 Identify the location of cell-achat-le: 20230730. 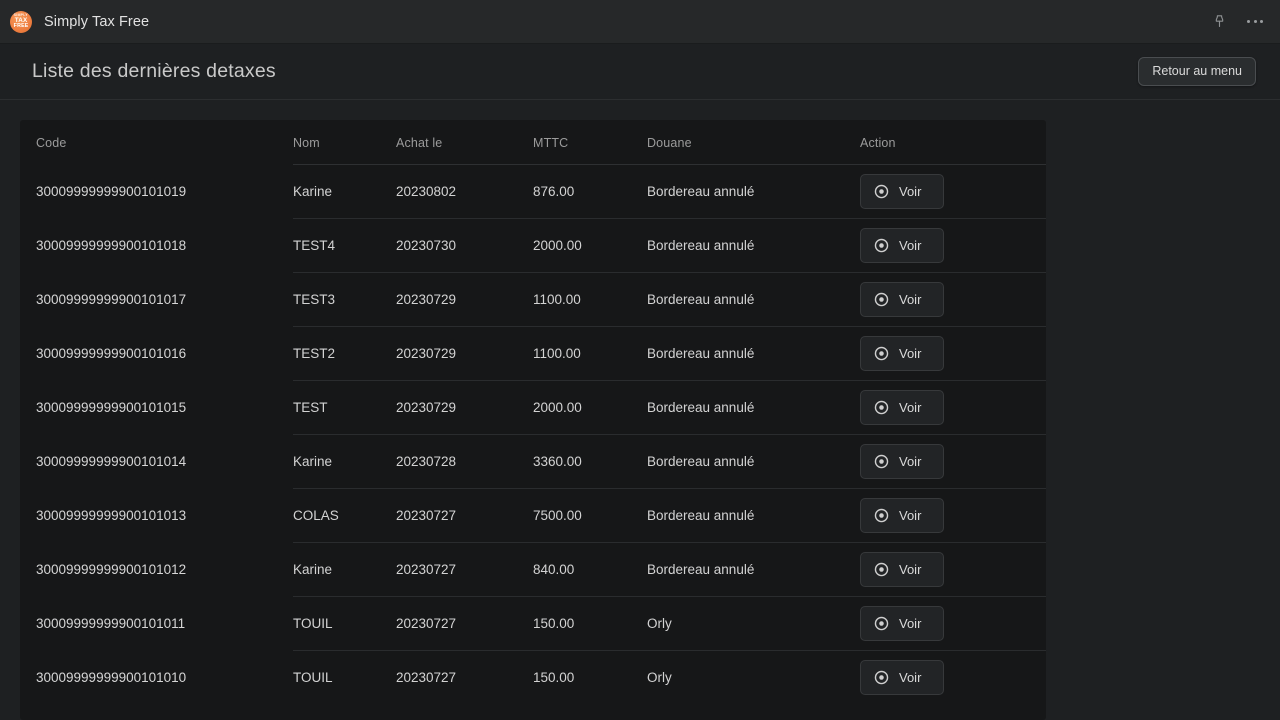
(464, 245).